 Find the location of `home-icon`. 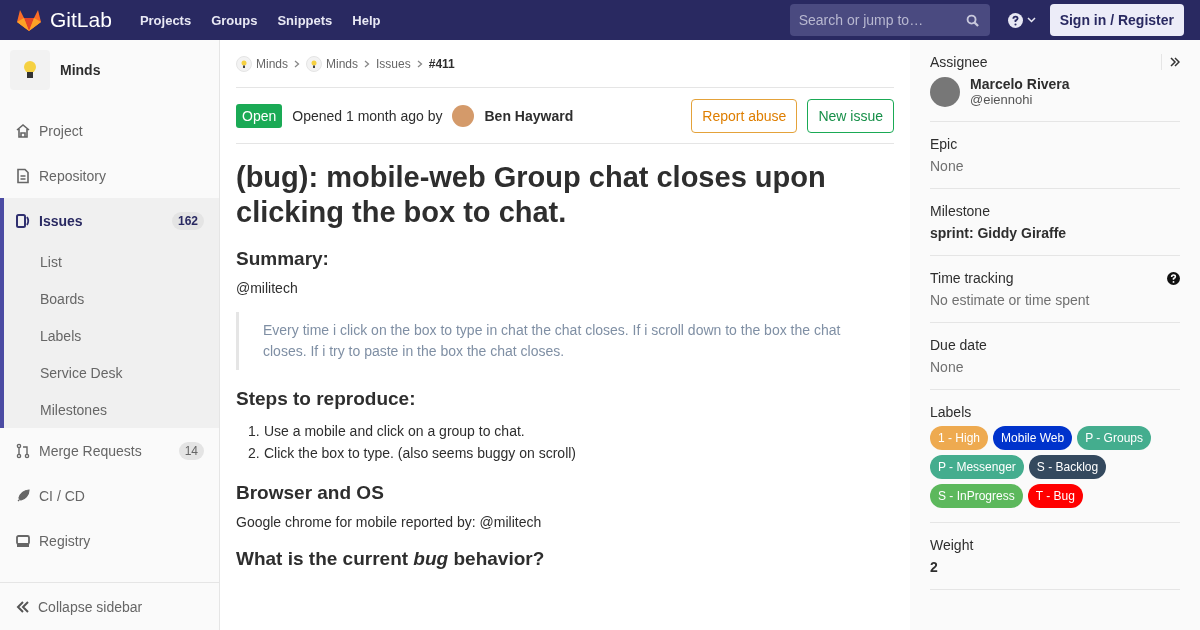

home-icon is located at coordinates (23, 130).